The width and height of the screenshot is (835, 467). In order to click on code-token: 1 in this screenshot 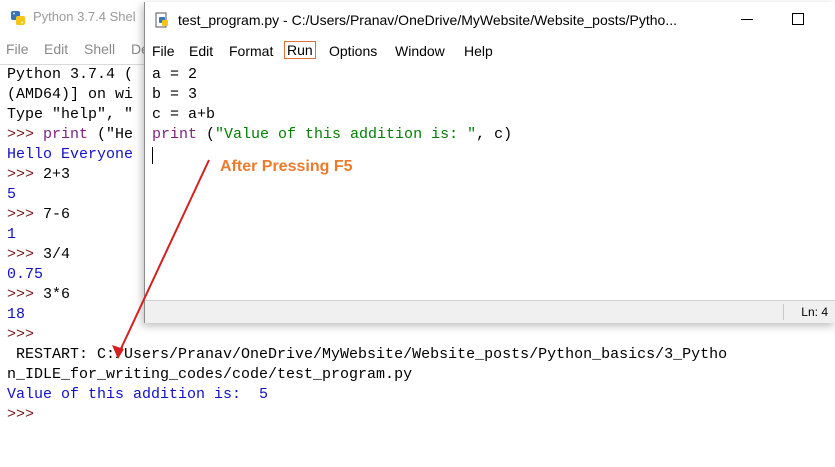, I will do `click(12, 234)`.